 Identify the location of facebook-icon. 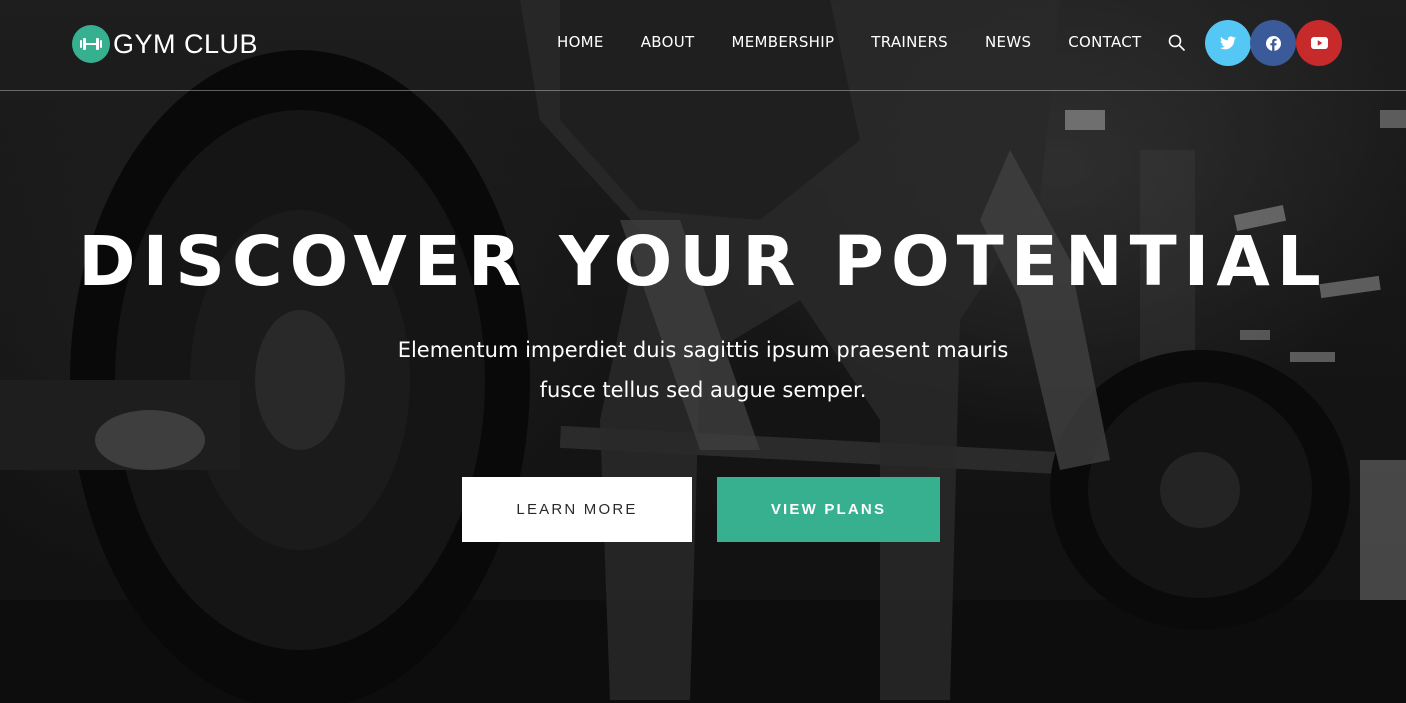
(1273, 43).